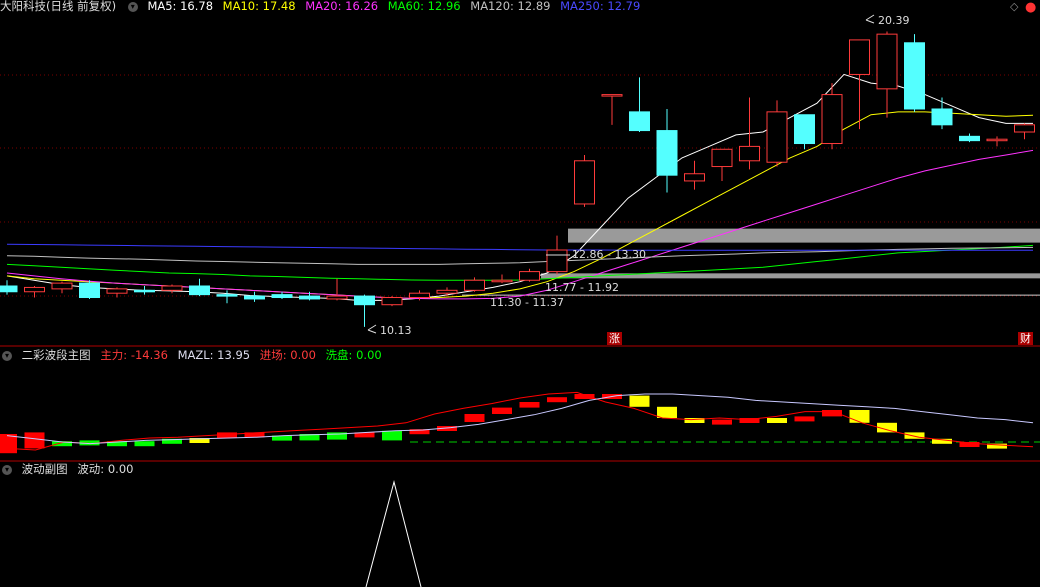 The height and width of the screenshot is (587, 1040). What do you see at coordinates (7, 469) in the screenshot?
I see `panel3-collapse-icon: ▾` at bounding box center [7, 469].